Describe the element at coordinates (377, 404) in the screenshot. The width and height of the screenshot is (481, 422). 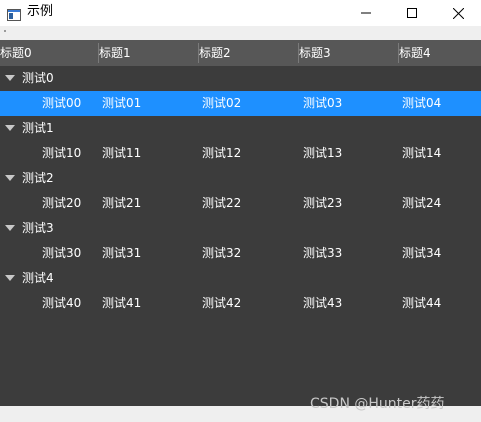
I see `watermark: CSDN @Hunter药药` at that location.